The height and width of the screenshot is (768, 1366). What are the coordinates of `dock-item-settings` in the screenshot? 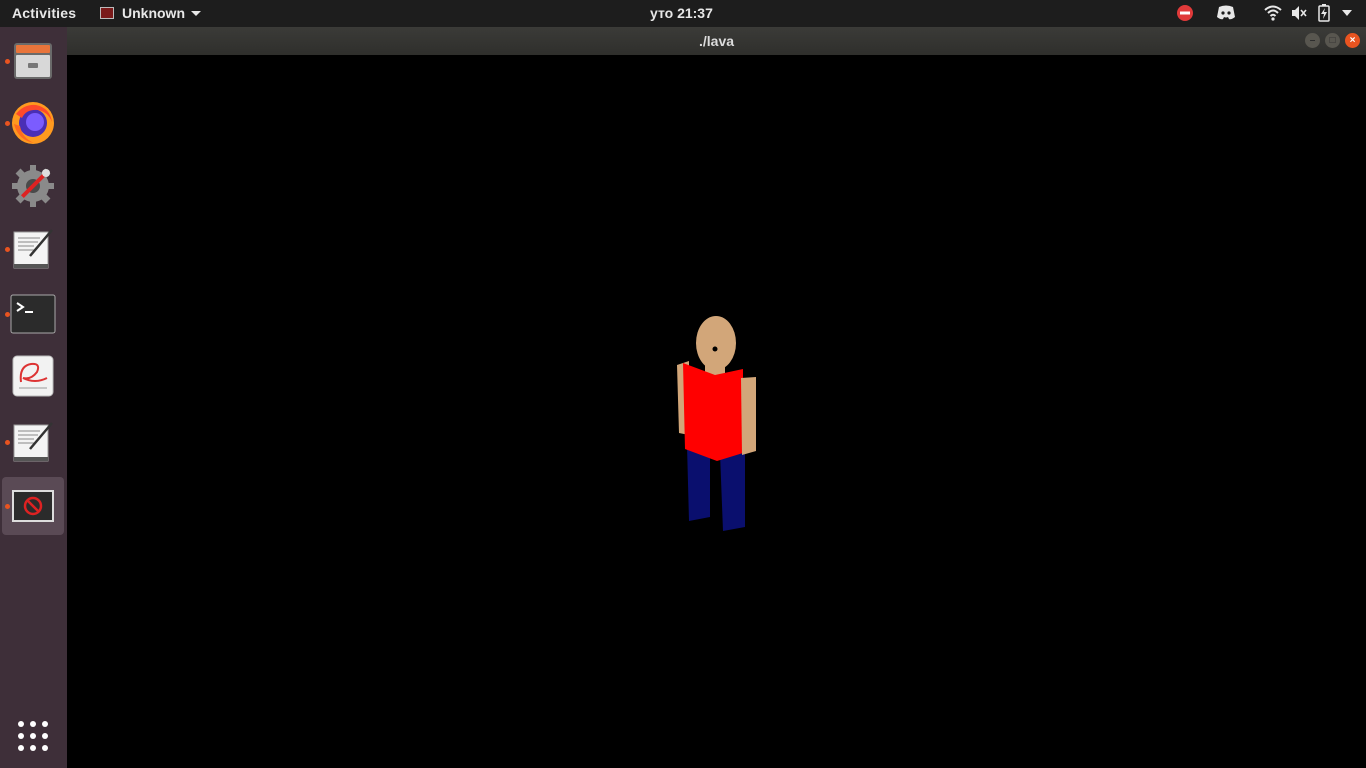 It's located at (33, 186).